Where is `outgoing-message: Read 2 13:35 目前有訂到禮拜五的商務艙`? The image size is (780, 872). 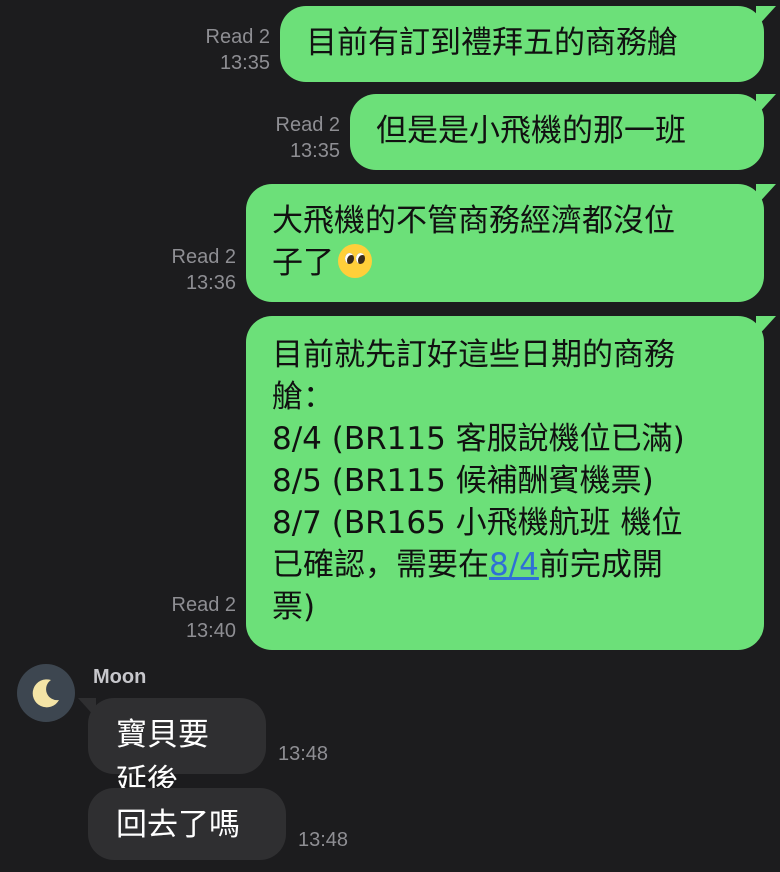 outgoing-message: Read 2 13:35 目前有訂到禮拜五的商務艙 is located at coordinates (491, 44).